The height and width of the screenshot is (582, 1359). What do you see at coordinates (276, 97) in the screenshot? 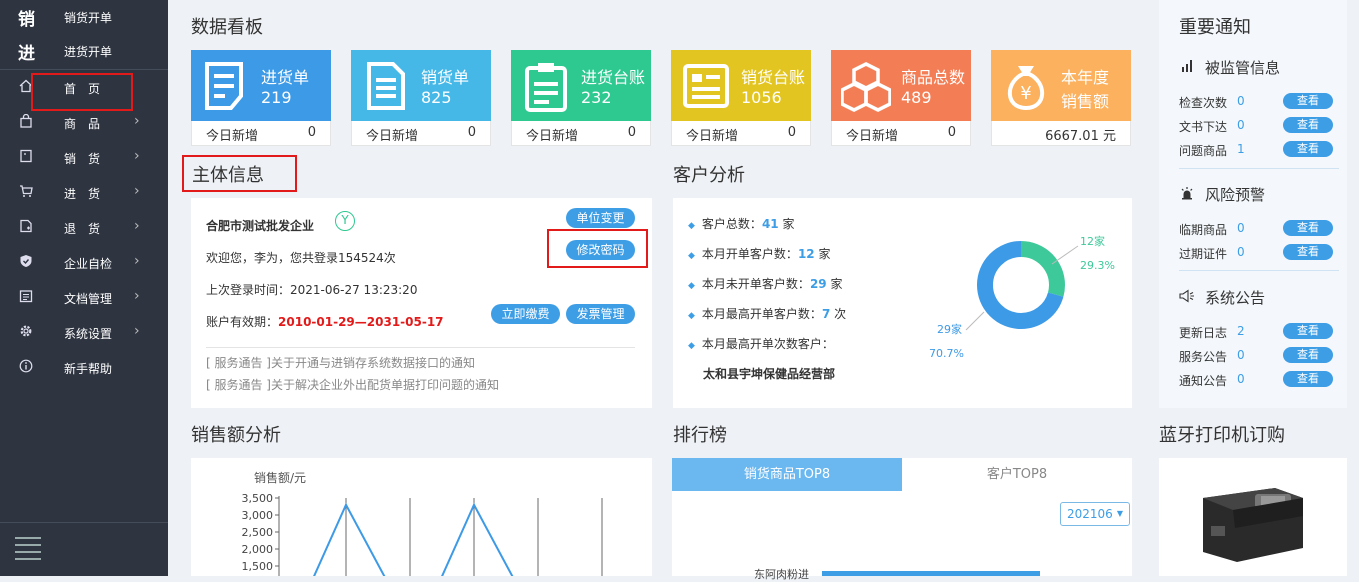
I see `stat-card-value: 219` at bounding box center [276, 97].